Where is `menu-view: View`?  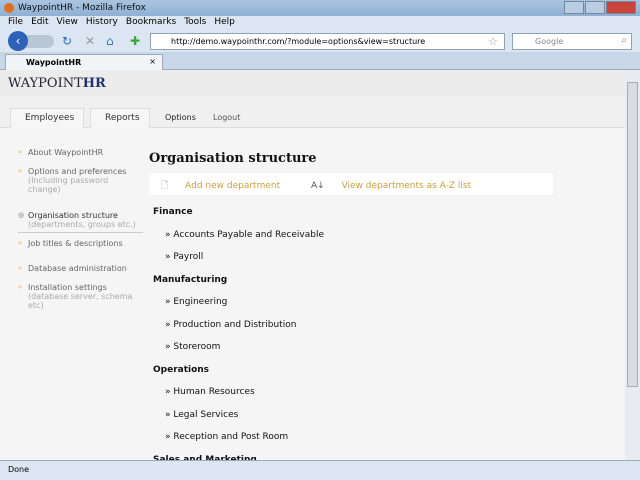
menu-view: View is located at coordinates (67, 23).